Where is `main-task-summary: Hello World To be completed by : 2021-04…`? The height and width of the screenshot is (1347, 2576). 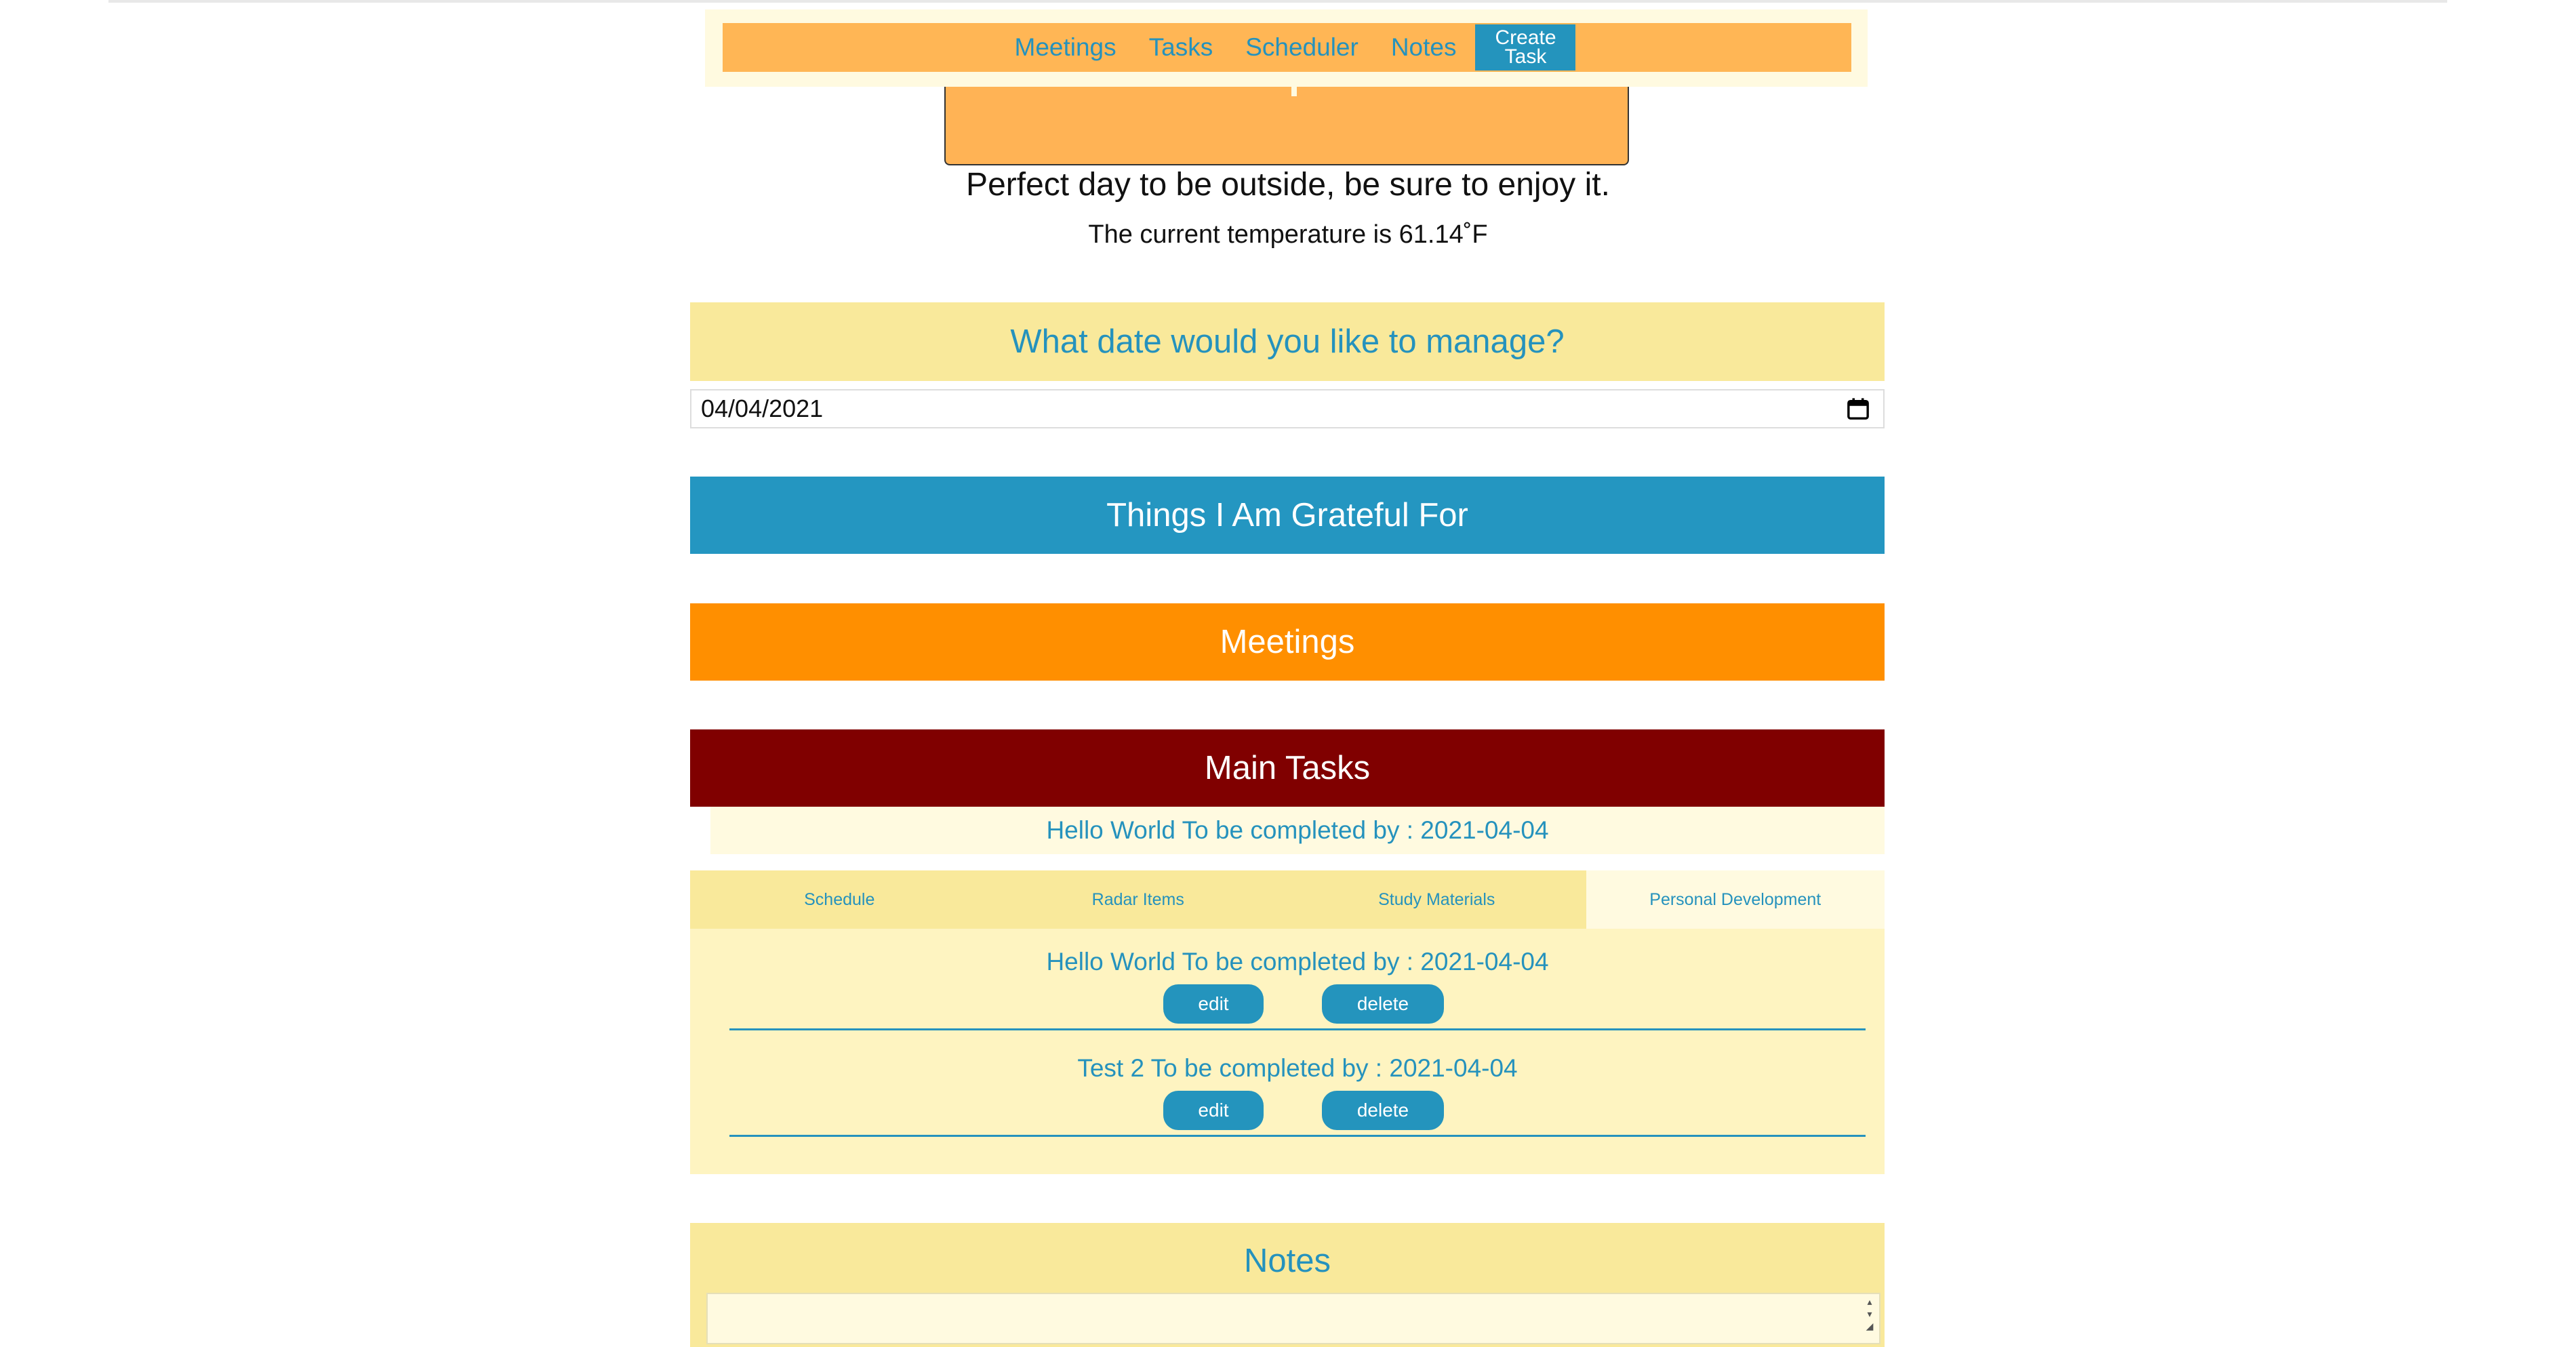 main-task-summary: Hello World To be completed by : 2021-04… is located at coordinates (1297, 830).